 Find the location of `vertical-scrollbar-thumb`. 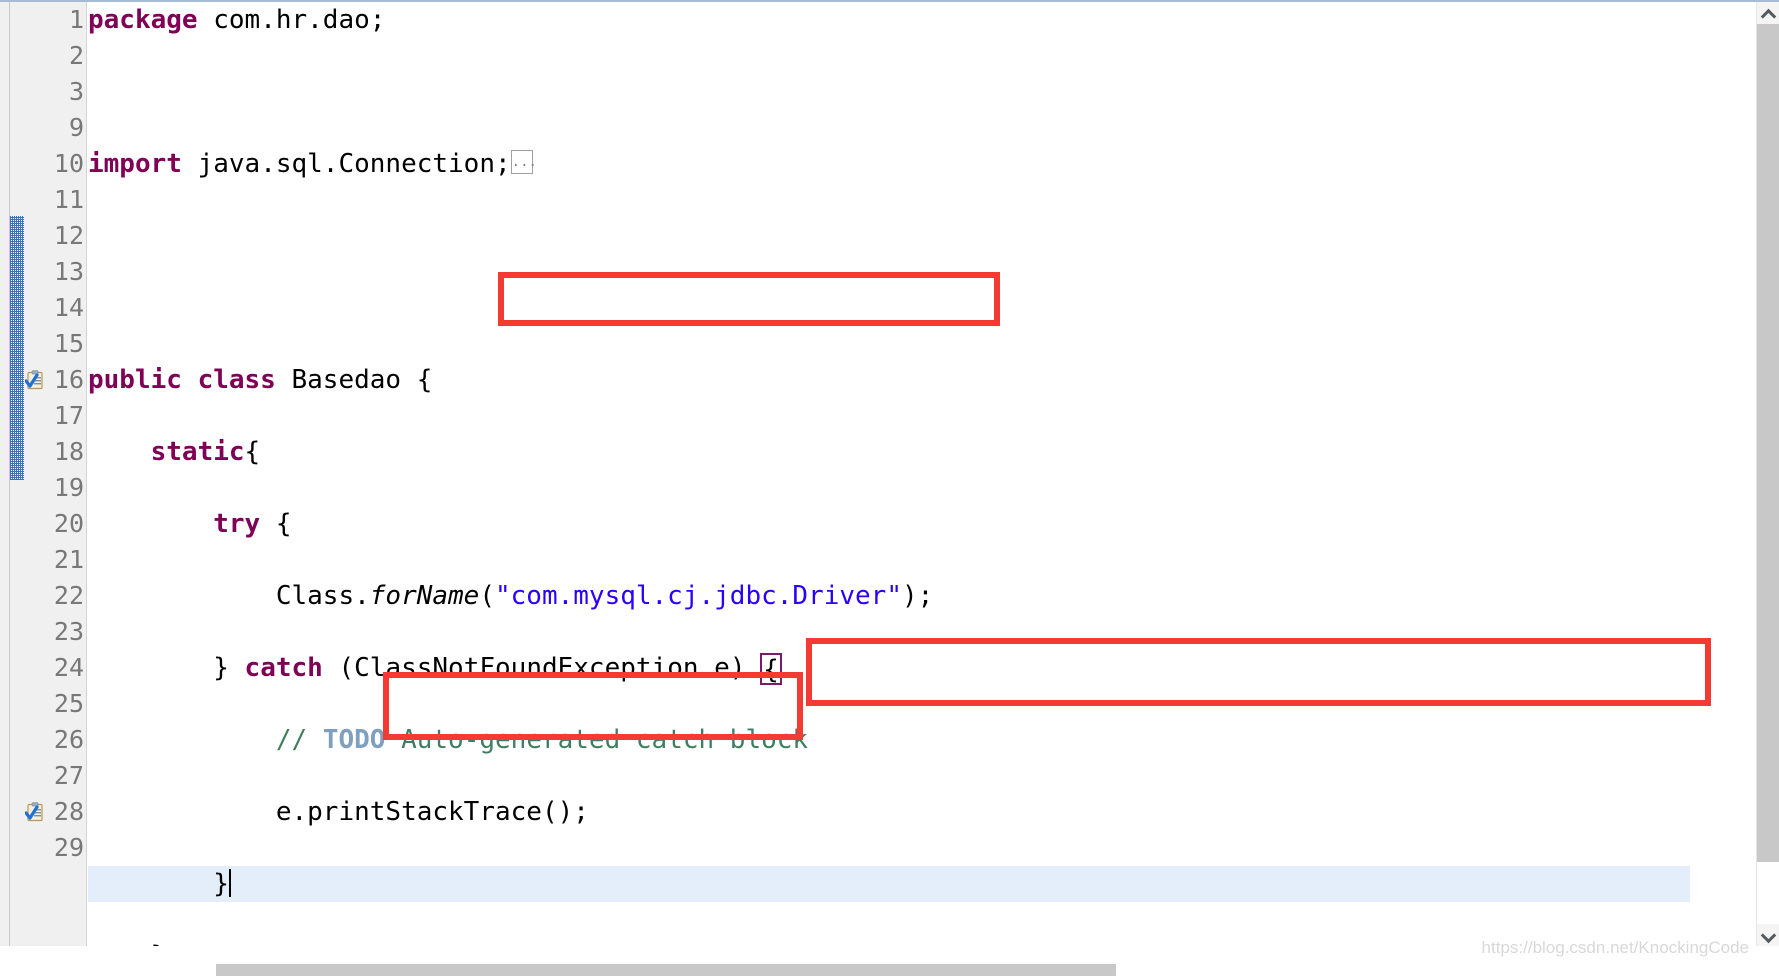

vertical-scrollbar-thumb is located at coordinates (1768, 443).